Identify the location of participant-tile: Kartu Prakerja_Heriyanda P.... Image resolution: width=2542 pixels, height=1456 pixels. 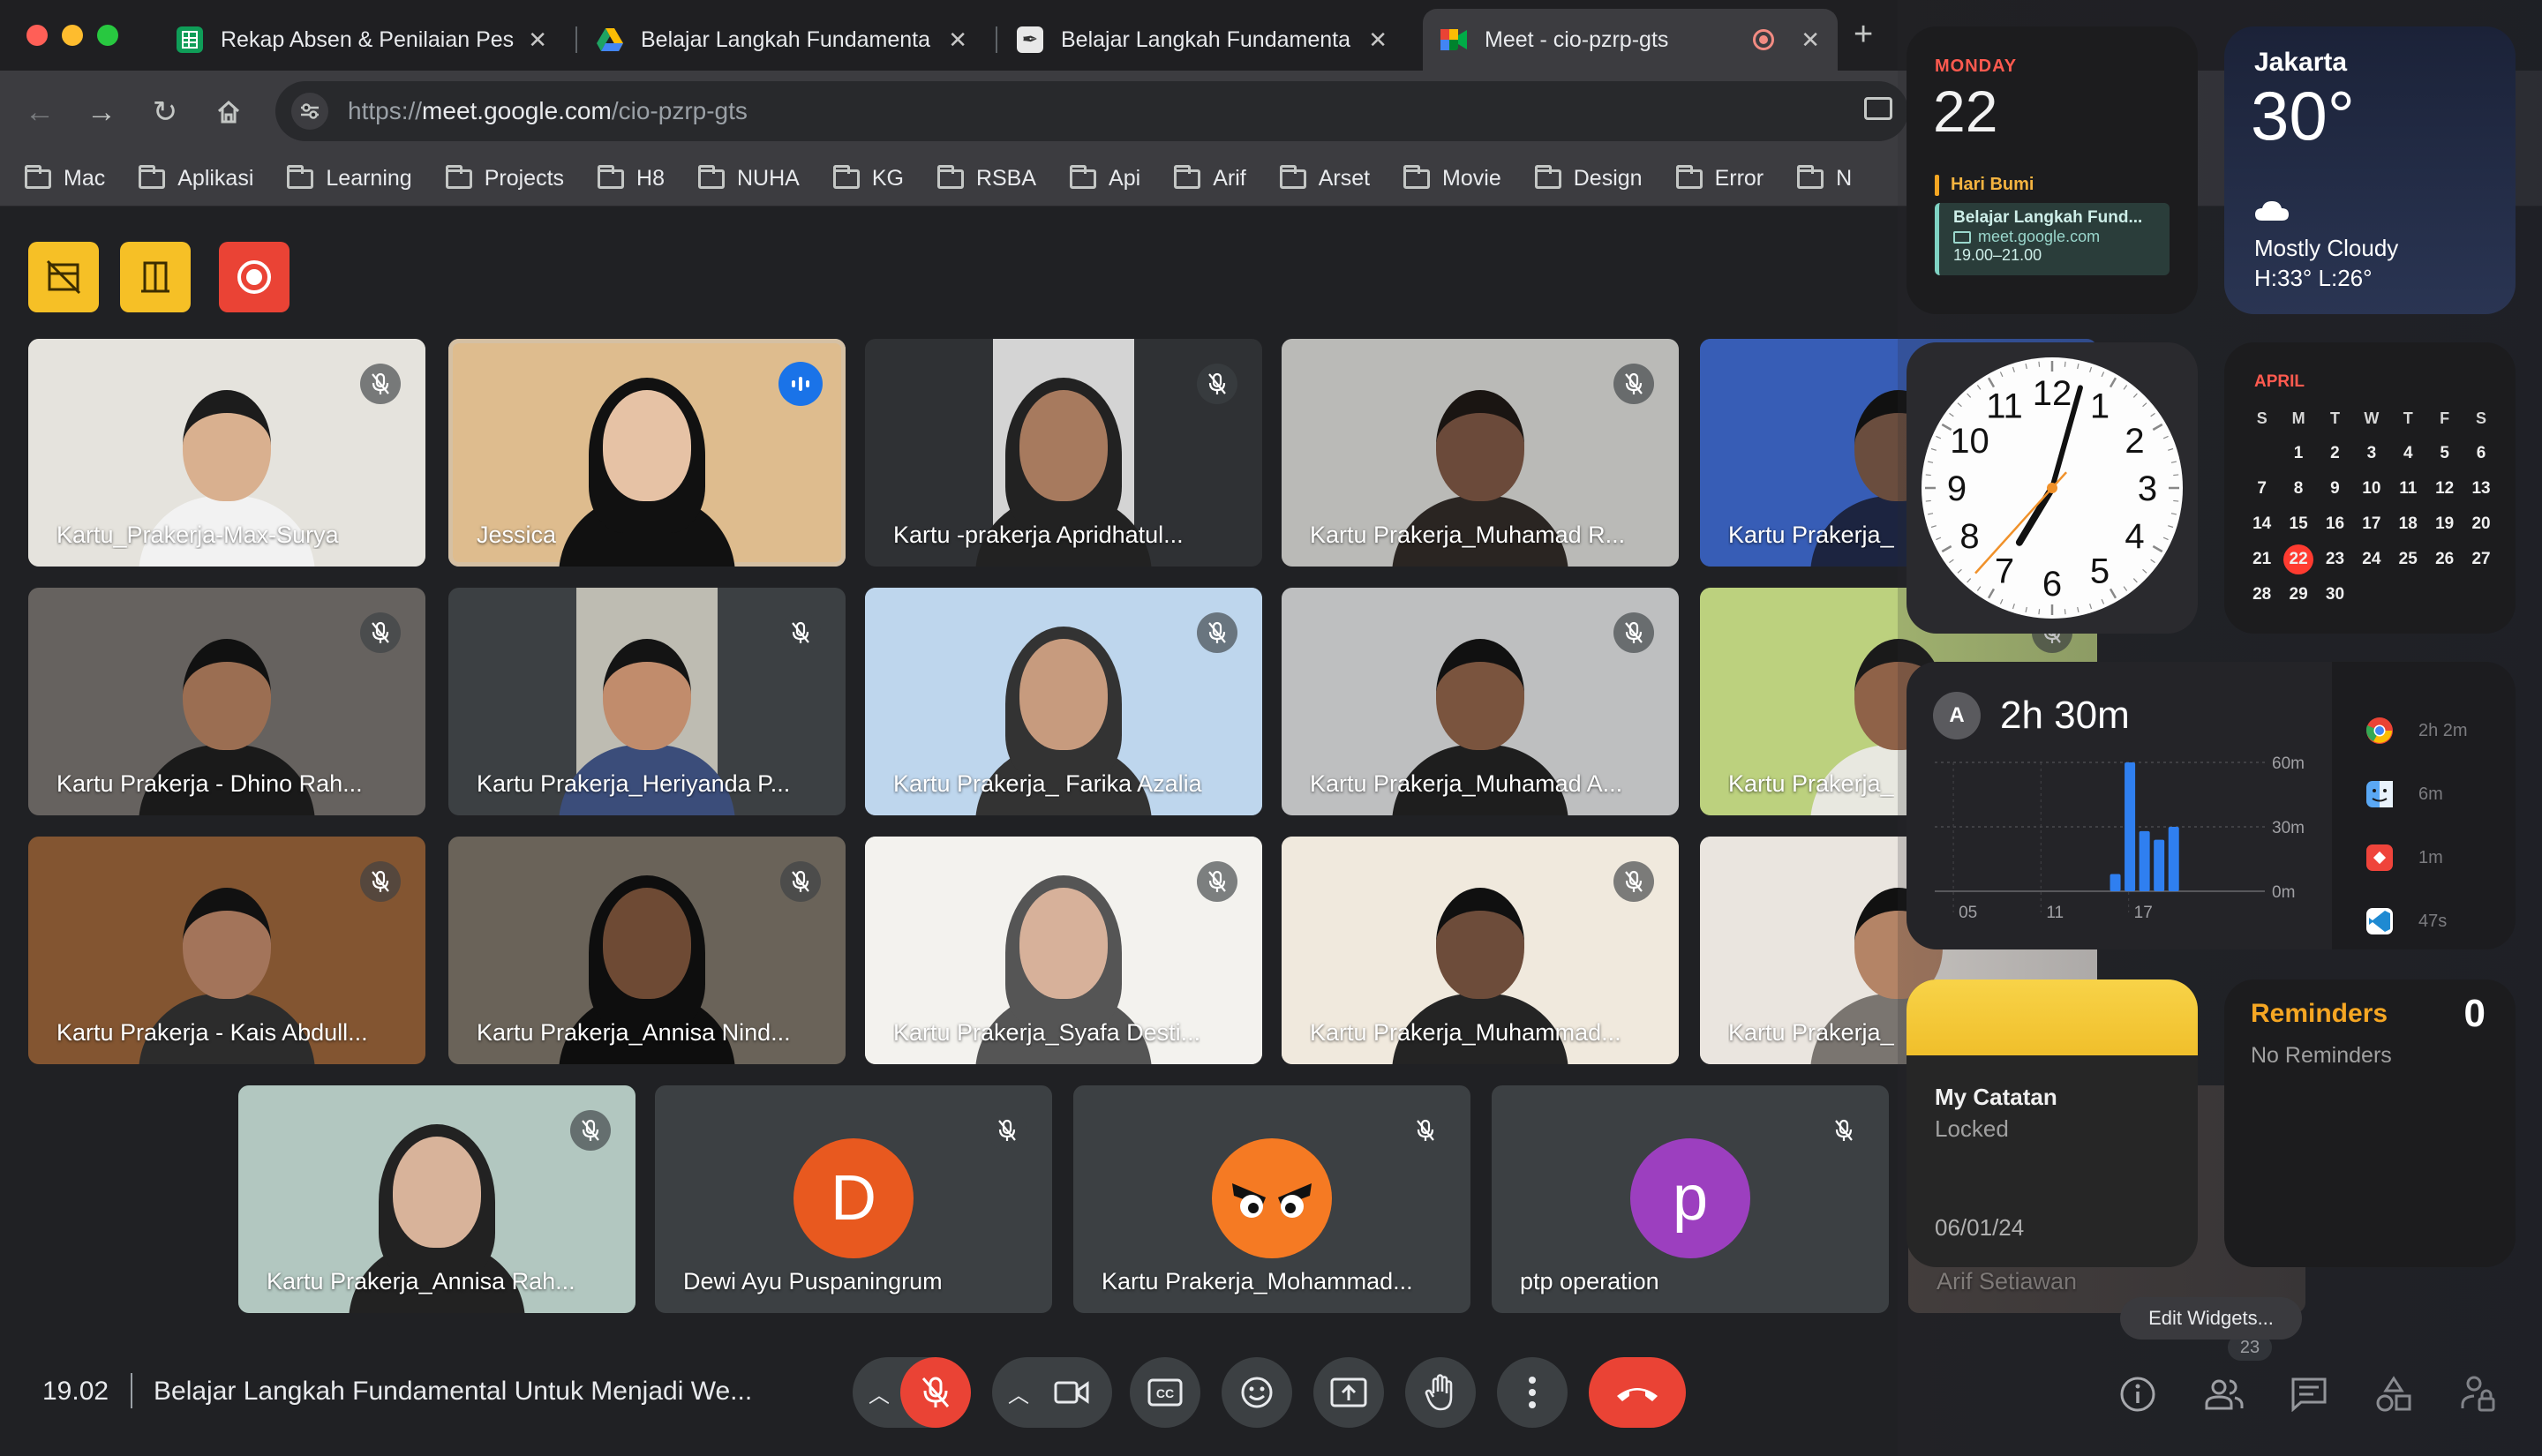
(647, 701).